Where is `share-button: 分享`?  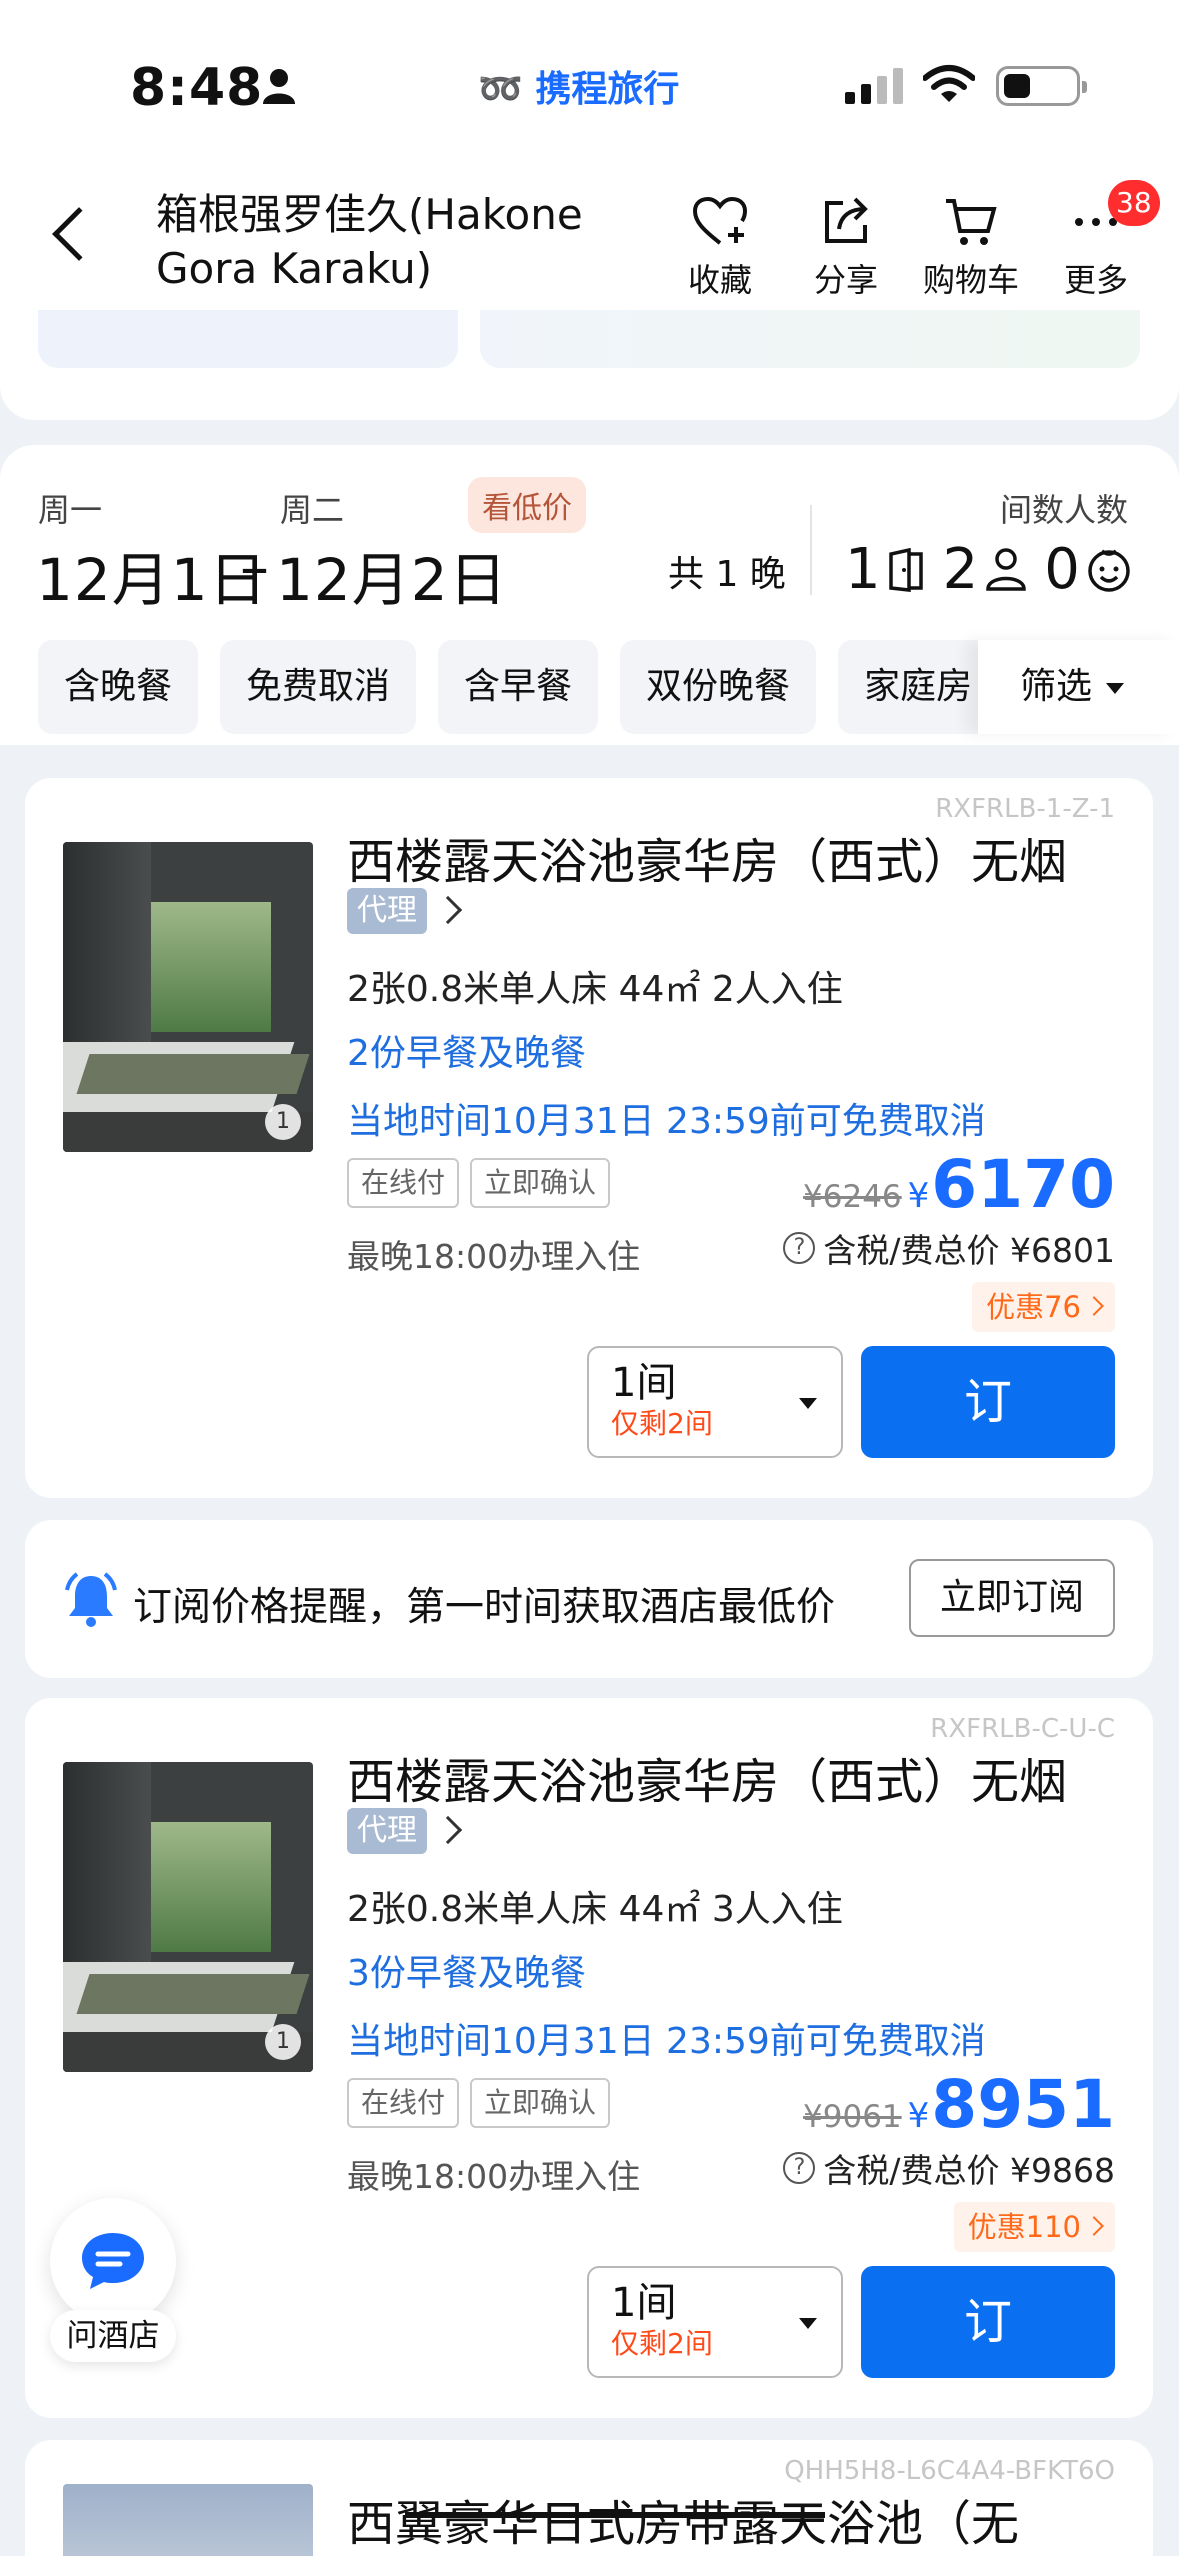
share-button: 分享 is located at coordinates (846, 248).